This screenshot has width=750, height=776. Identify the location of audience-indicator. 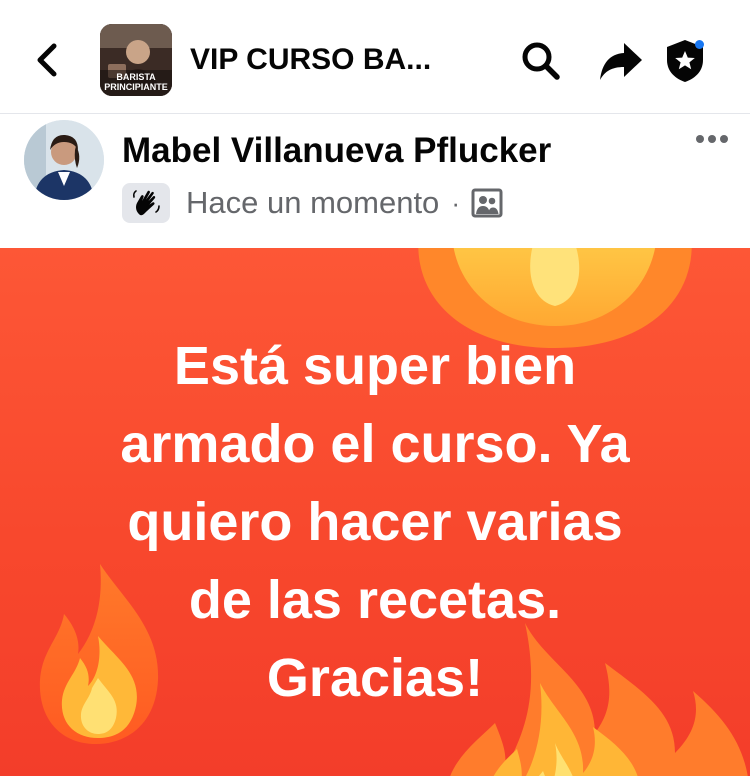
(487, 203).